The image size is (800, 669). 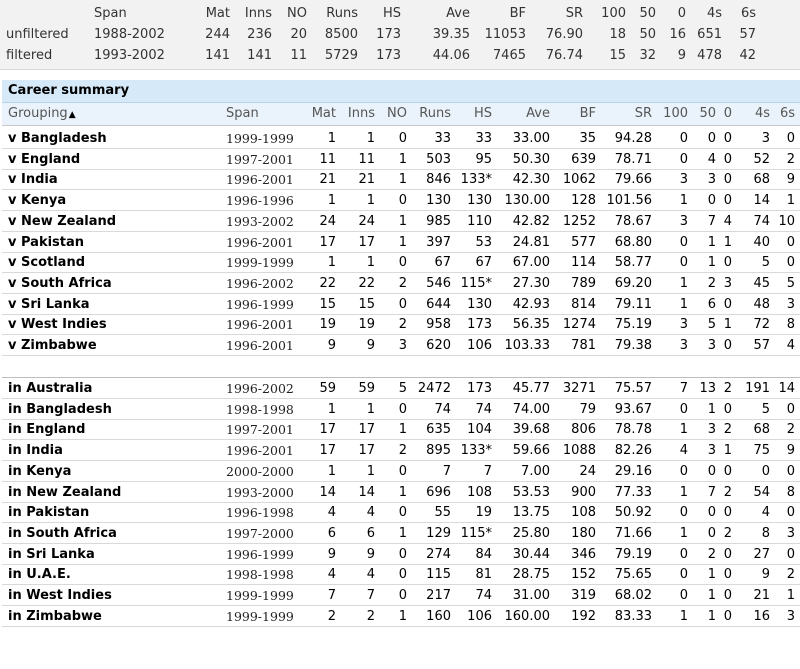 What do you see at coordinates (531, 575) in the screenshot?
I see `table-cell: 28.75` at bounding box center [531, 575].